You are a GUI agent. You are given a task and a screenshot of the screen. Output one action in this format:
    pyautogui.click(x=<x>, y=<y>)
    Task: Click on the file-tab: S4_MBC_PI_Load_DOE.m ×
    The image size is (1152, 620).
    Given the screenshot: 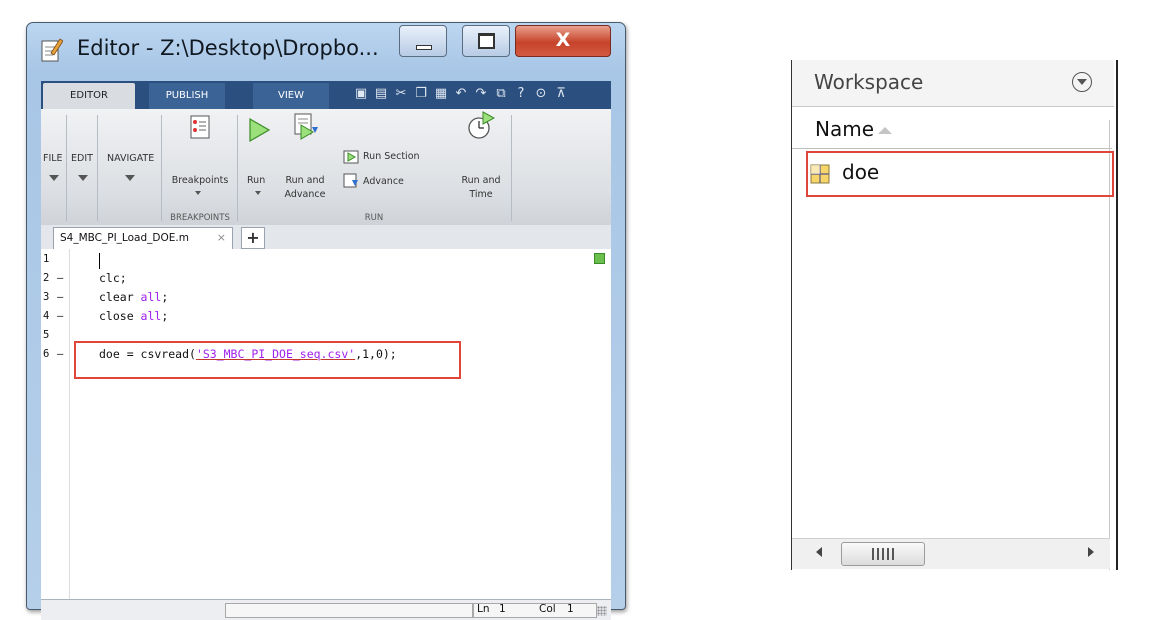 What is the action you would take?
    pyautogui.click(x=143, y=238)
    